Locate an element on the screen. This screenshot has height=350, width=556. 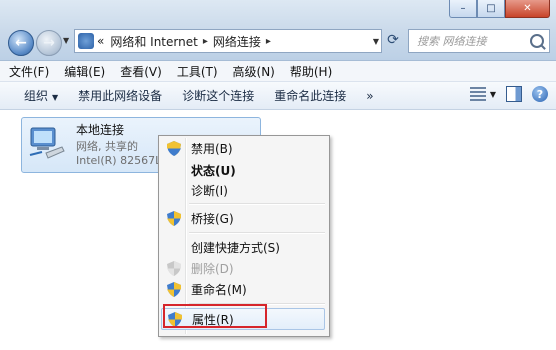
window-controls: – □ ✕ is located at coordinates (499, 9).